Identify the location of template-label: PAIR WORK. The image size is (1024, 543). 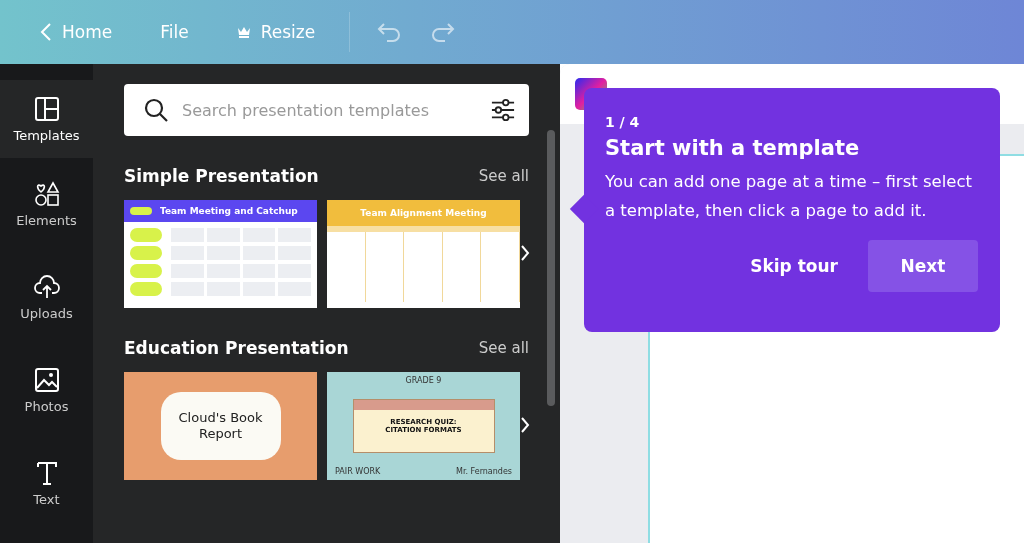
(358, 471).